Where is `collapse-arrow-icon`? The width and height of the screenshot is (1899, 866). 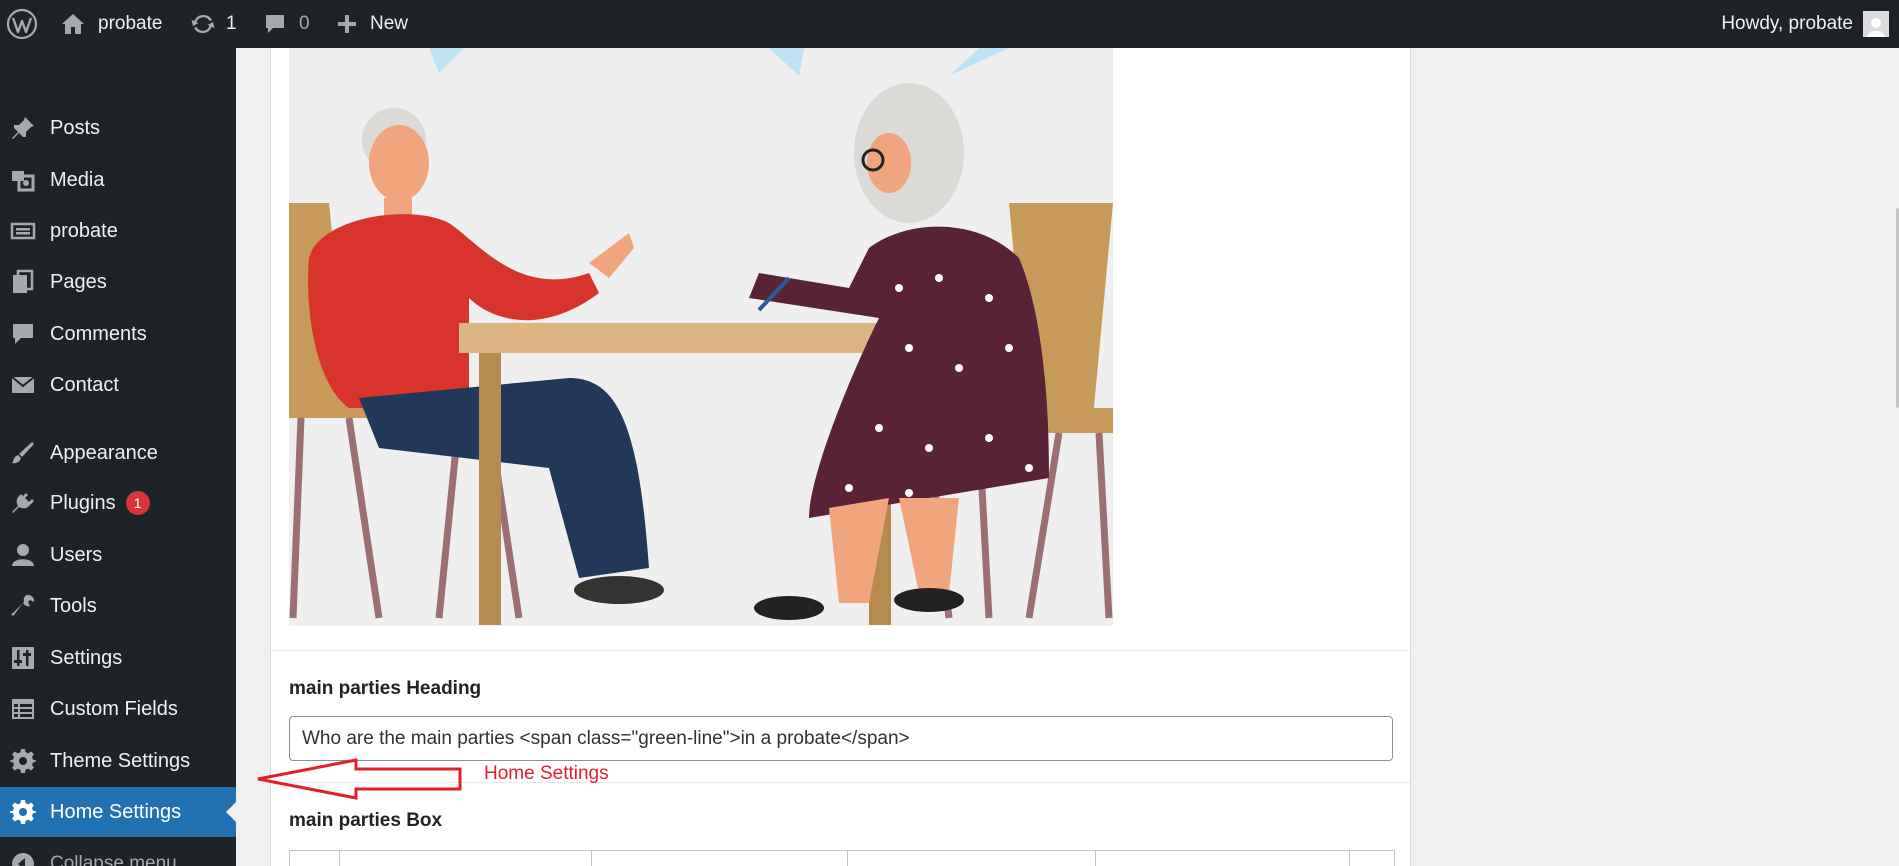
collapse-arrow-icon is located at coordinates (23, 858).